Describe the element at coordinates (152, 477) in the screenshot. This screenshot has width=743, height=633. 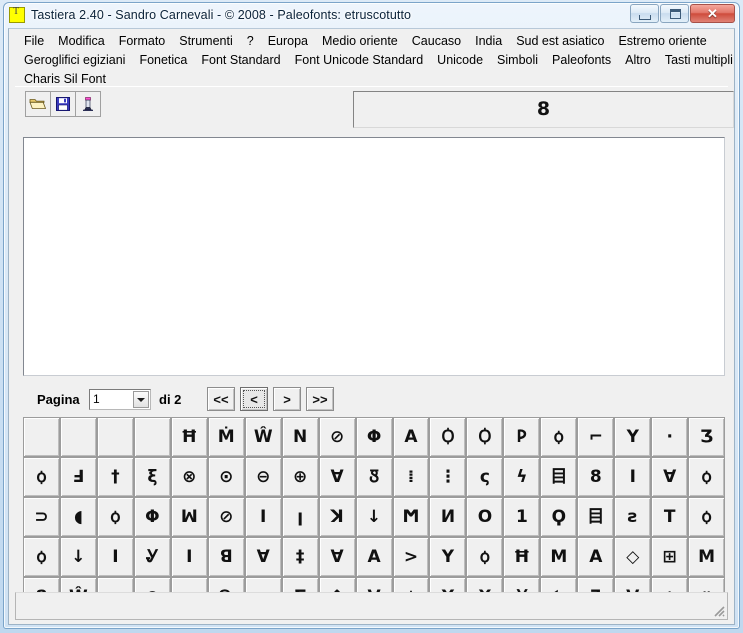
I see `glyph-cell: ξ` at that location.